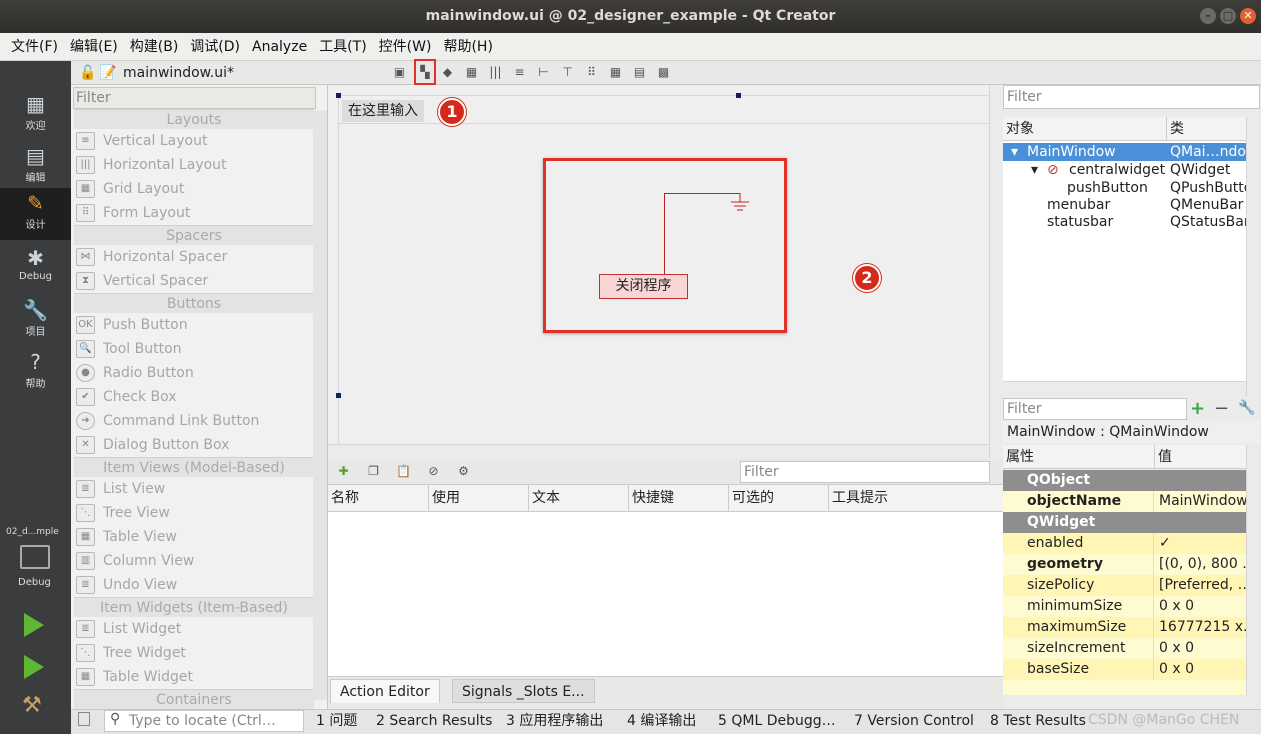 Image resolution: width=1261 pixels, height=734 pixels. I want to click on layout-vertical-icon: ≡, so click(519, 72).